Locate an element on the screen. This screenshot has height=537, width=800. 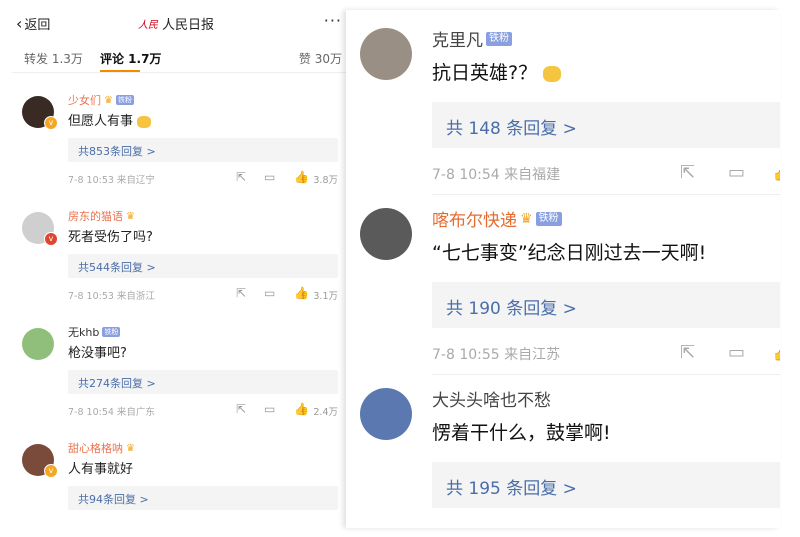
reply-count-button: 共 195 条回复 > is located at coordinates (606, 485).